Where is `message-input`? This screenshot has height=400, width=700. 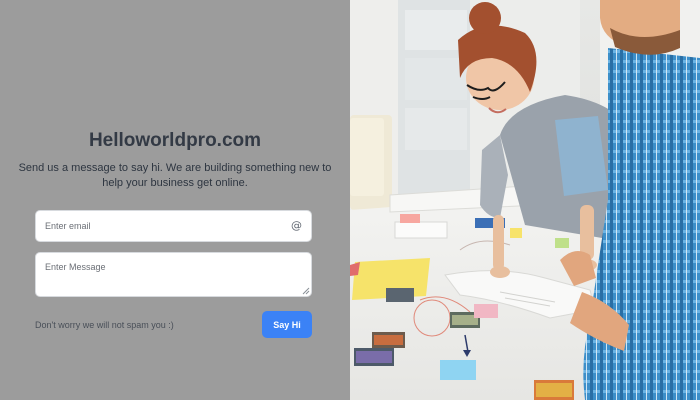
message-input is located at coordinates (173, 274).